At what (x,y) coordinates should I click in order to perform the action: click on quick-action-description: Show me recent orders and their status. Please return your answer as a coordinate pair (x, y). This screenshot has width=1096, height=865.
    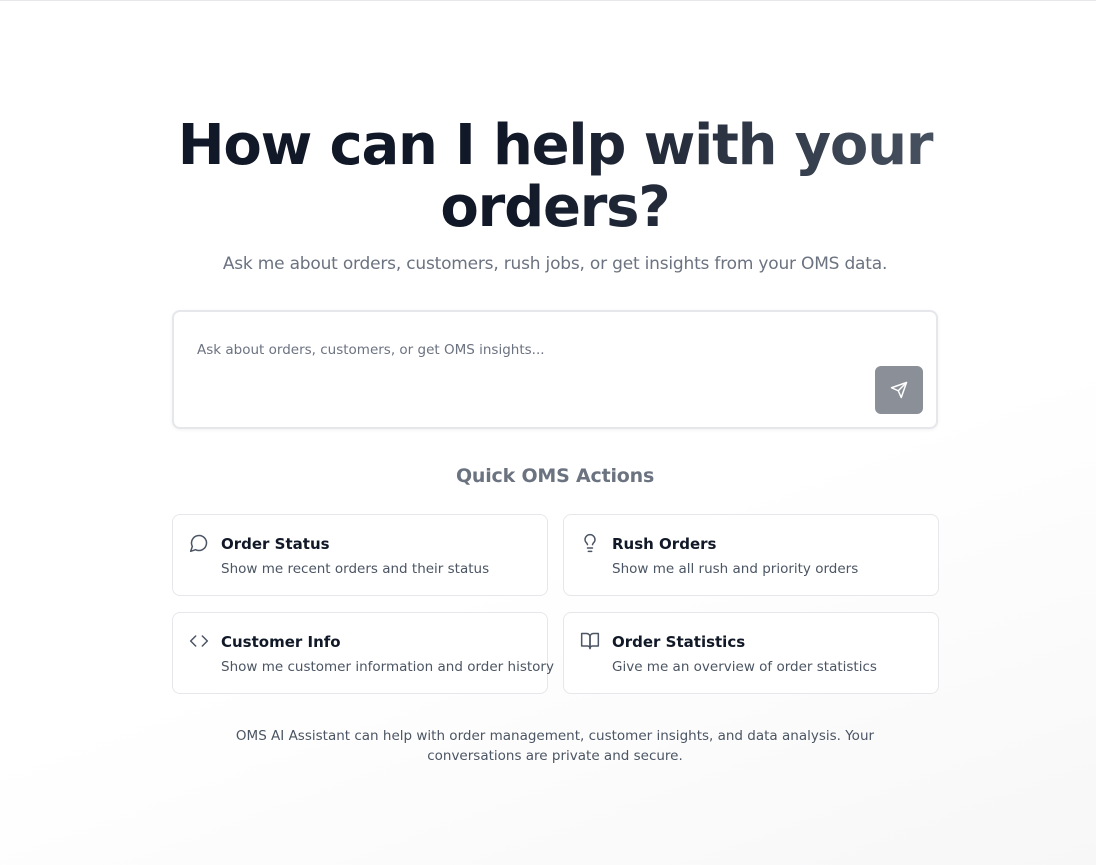
    Looking at the image, I should click on (355, 569).